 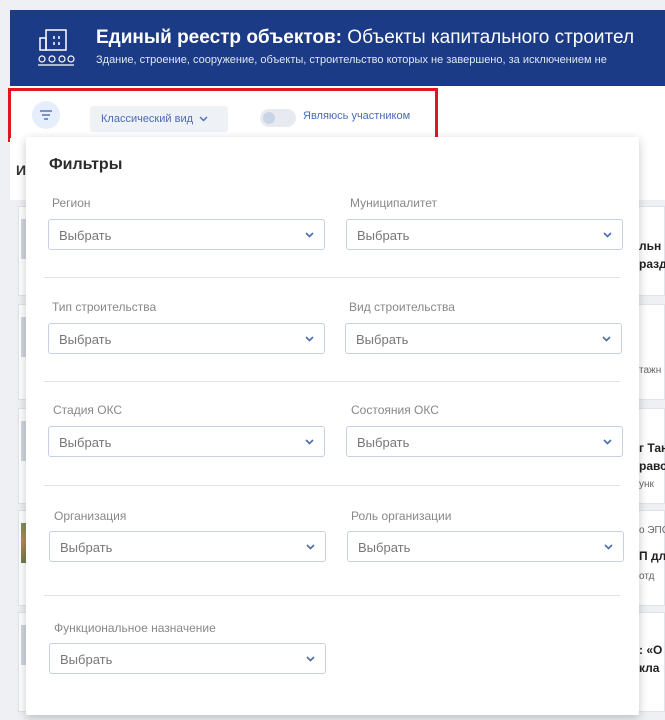 What do you see at coordinates (652, 556) in the screenshot?
I see `item-text: П дл` at bounding box center [652, 556].